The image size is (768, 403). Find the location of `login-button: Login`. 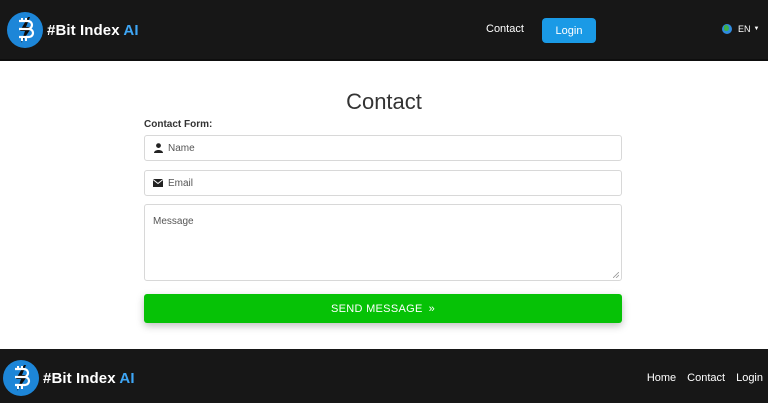

login-button: Login is located at coordinates (569, 30).